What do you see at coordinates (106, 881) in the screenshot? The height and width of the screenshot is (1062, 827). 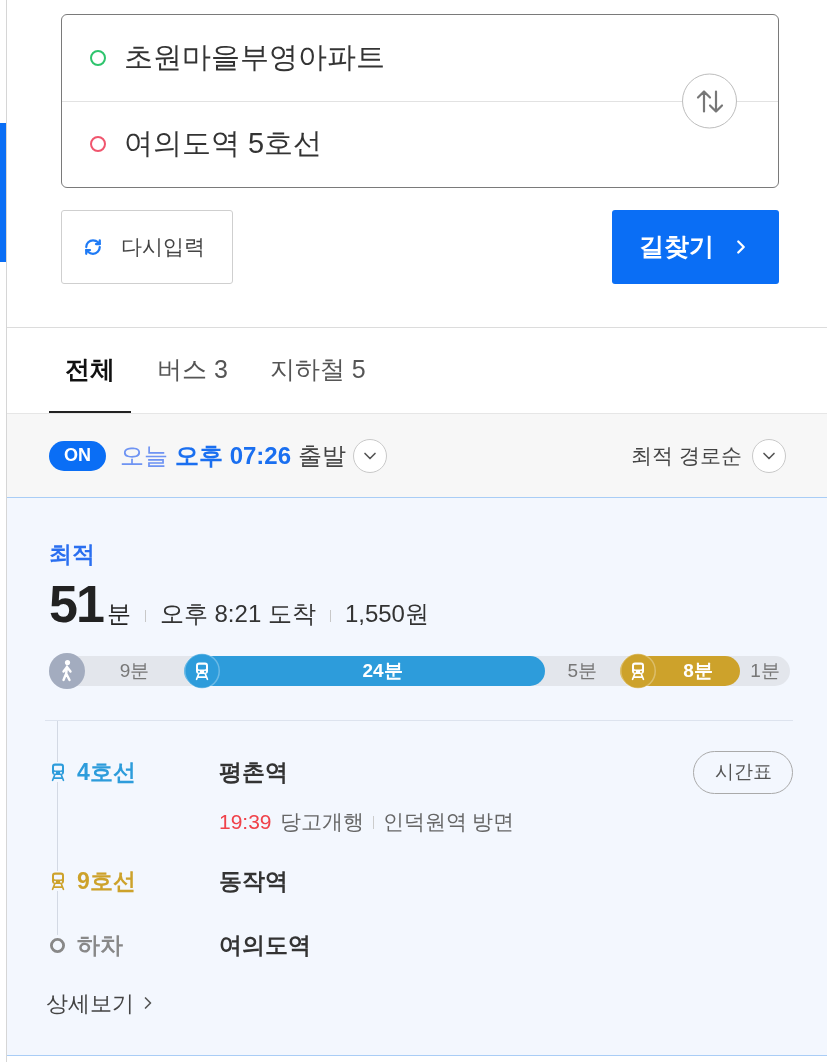 I see `line-label: 9호선` at bounding box center [106, 881].